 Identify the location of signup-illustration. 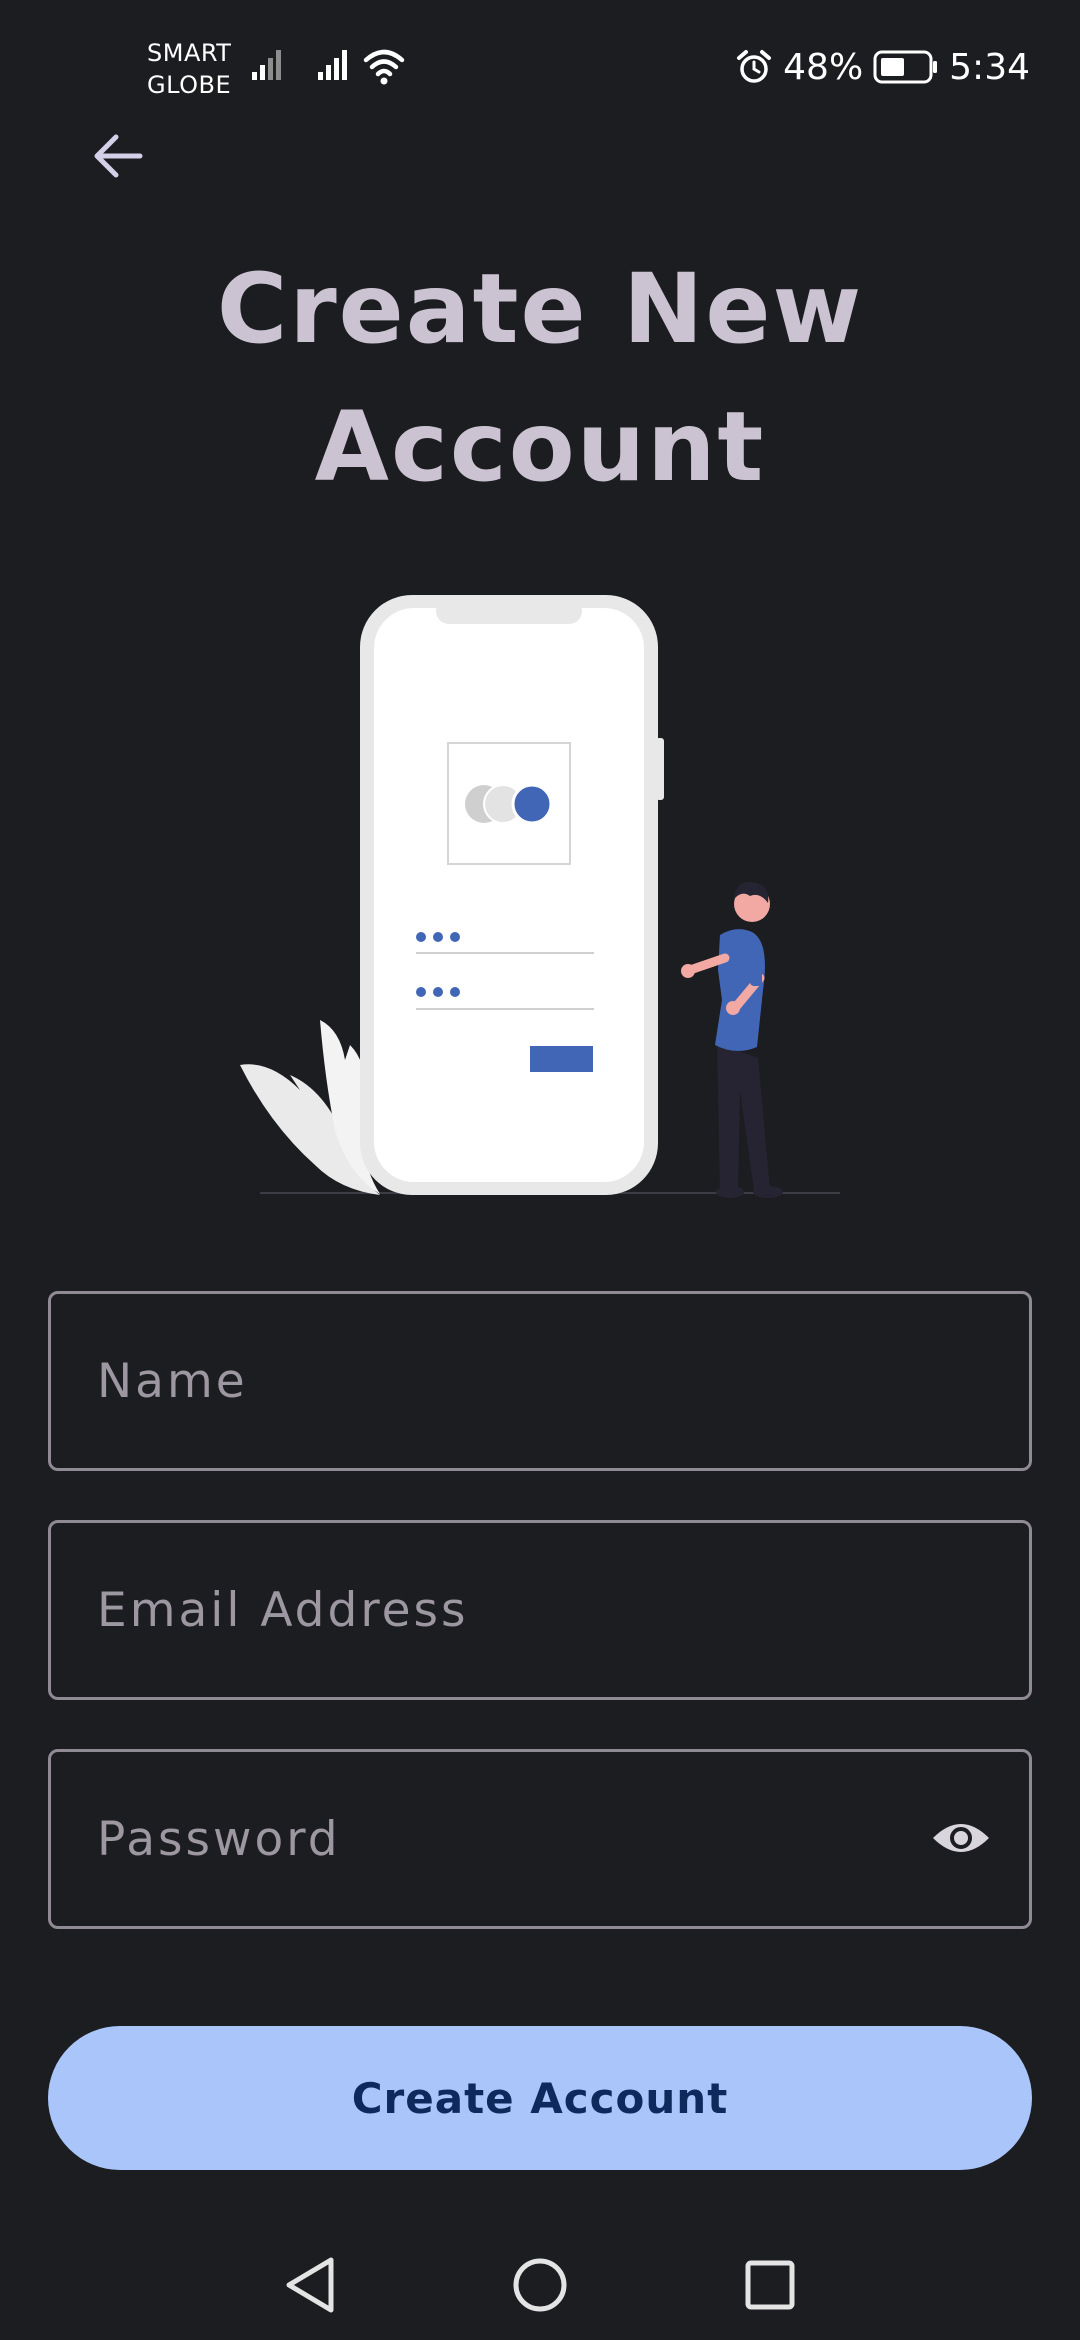
(540, 896).